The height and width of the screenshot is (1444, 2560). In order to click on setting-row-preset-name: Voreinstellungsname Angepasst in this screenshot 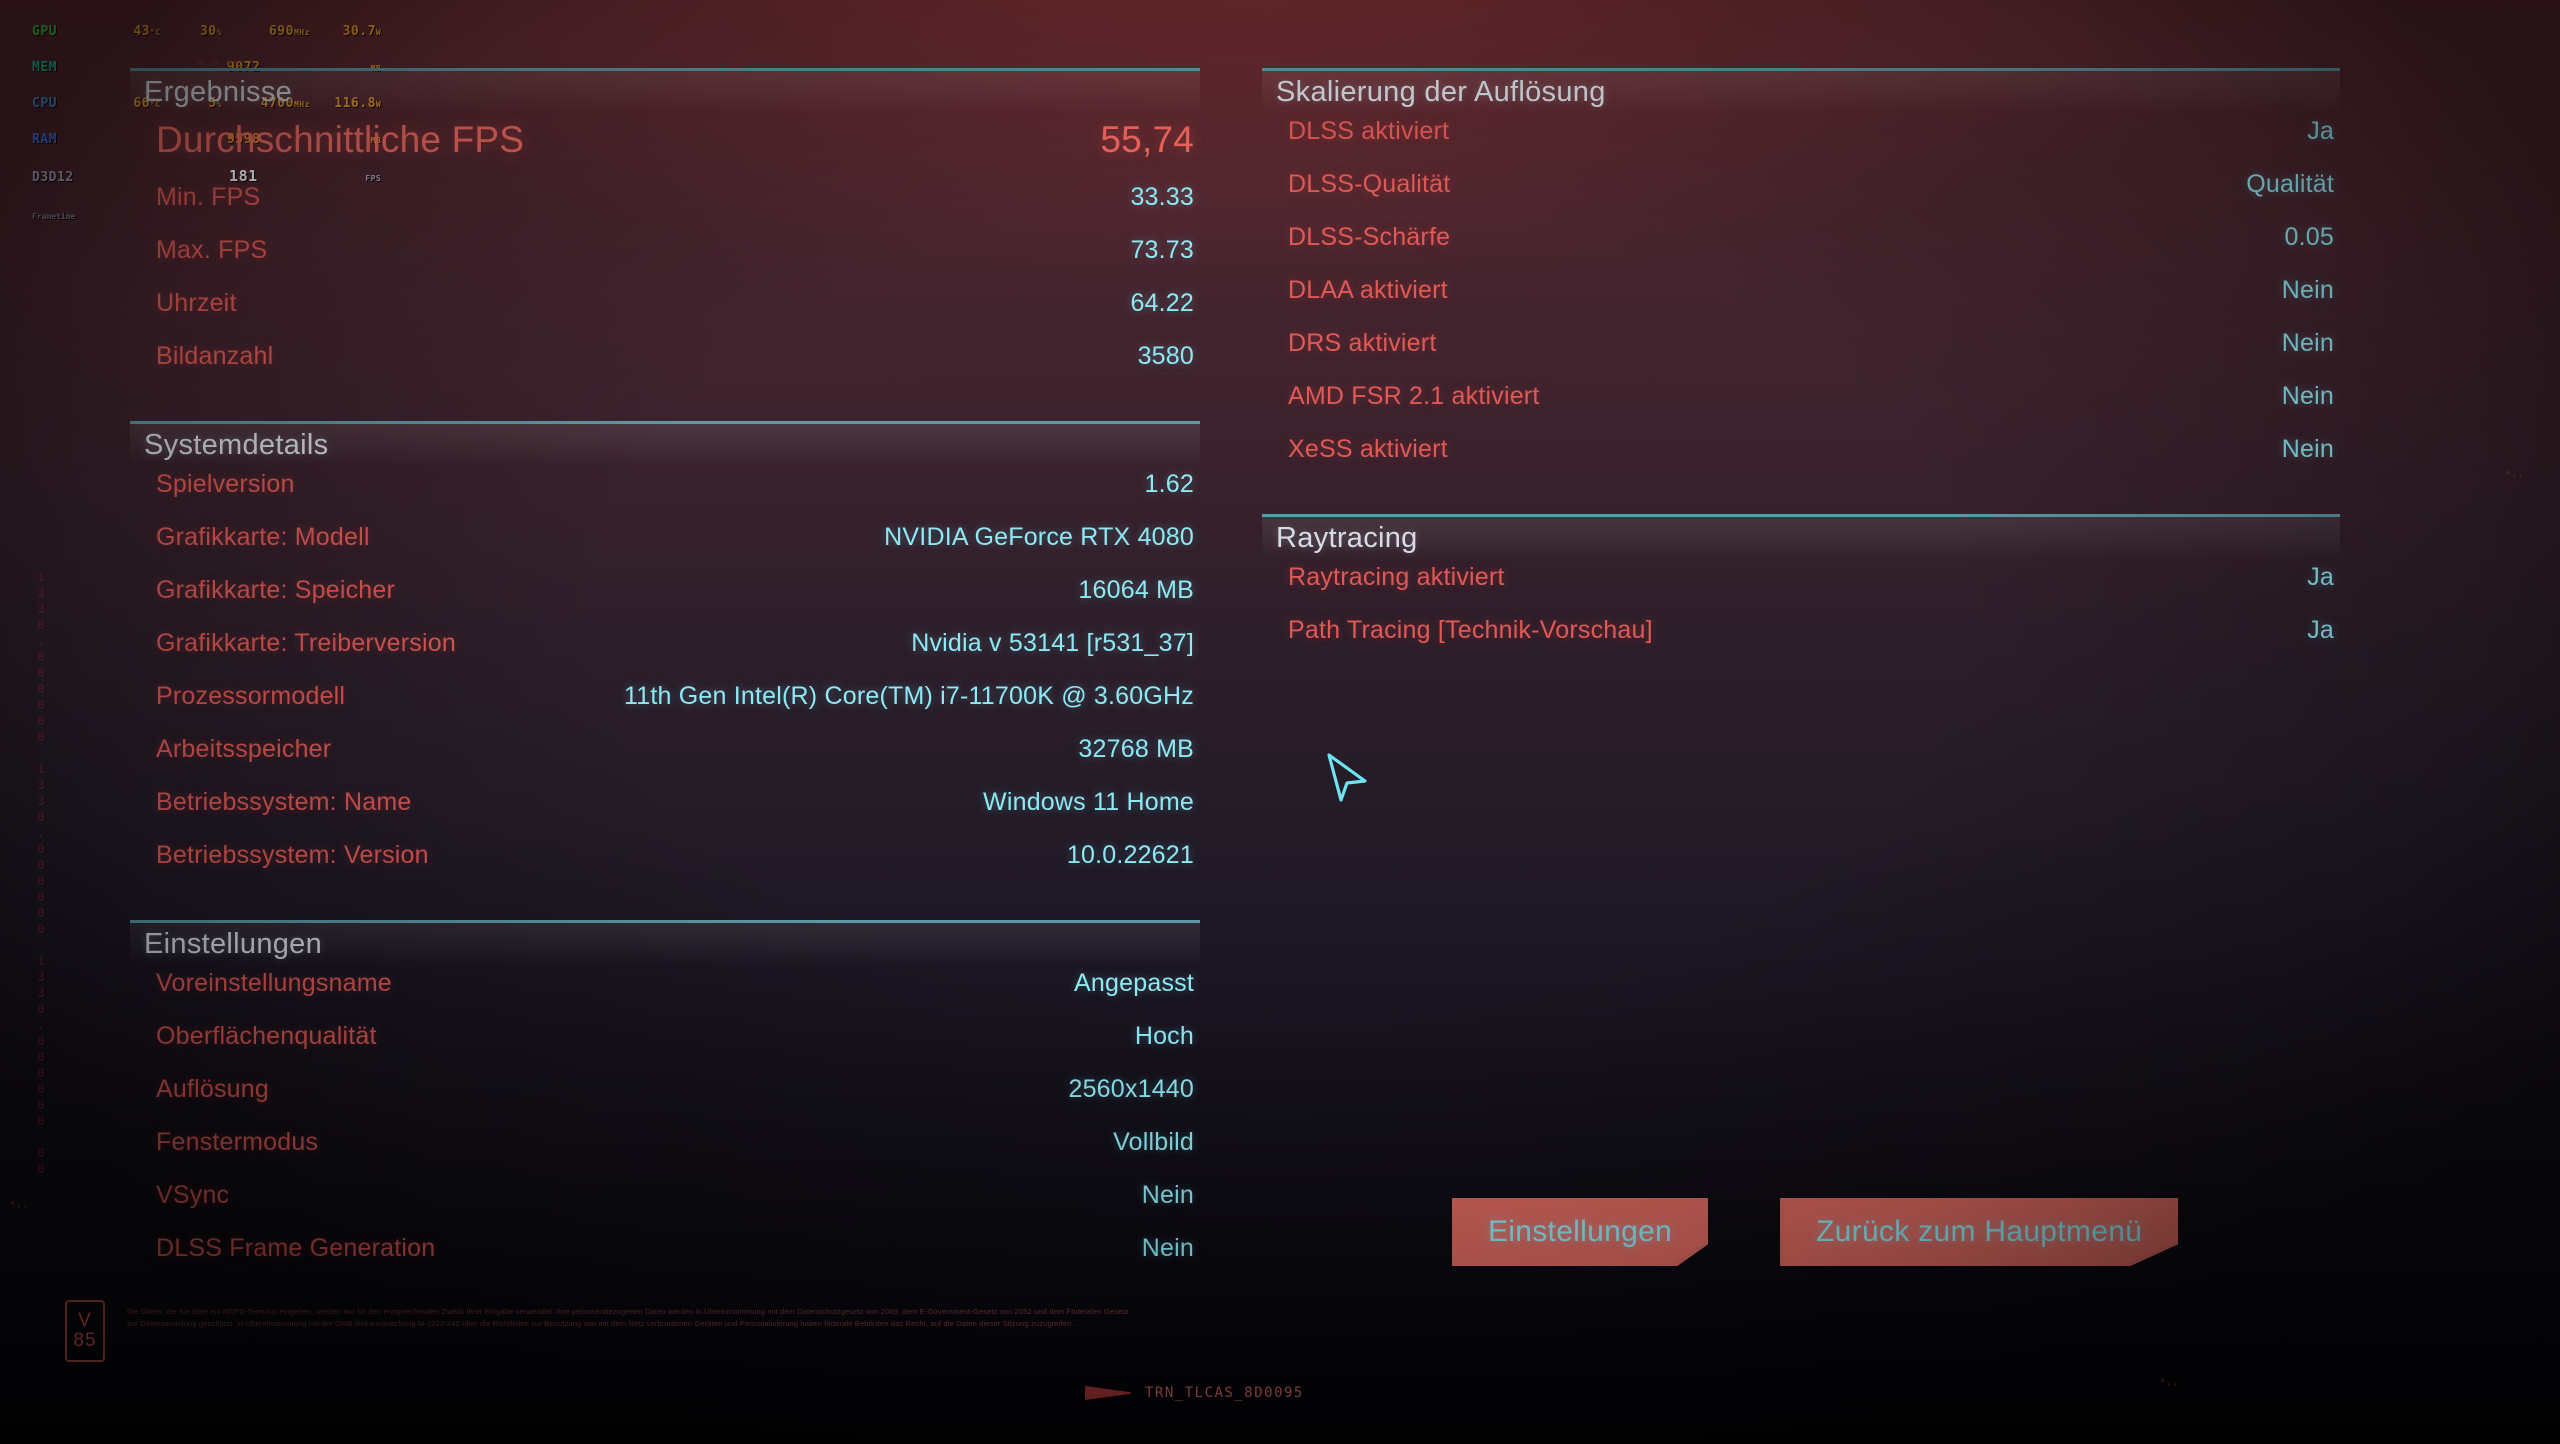, I will do `click(665, 995)`.